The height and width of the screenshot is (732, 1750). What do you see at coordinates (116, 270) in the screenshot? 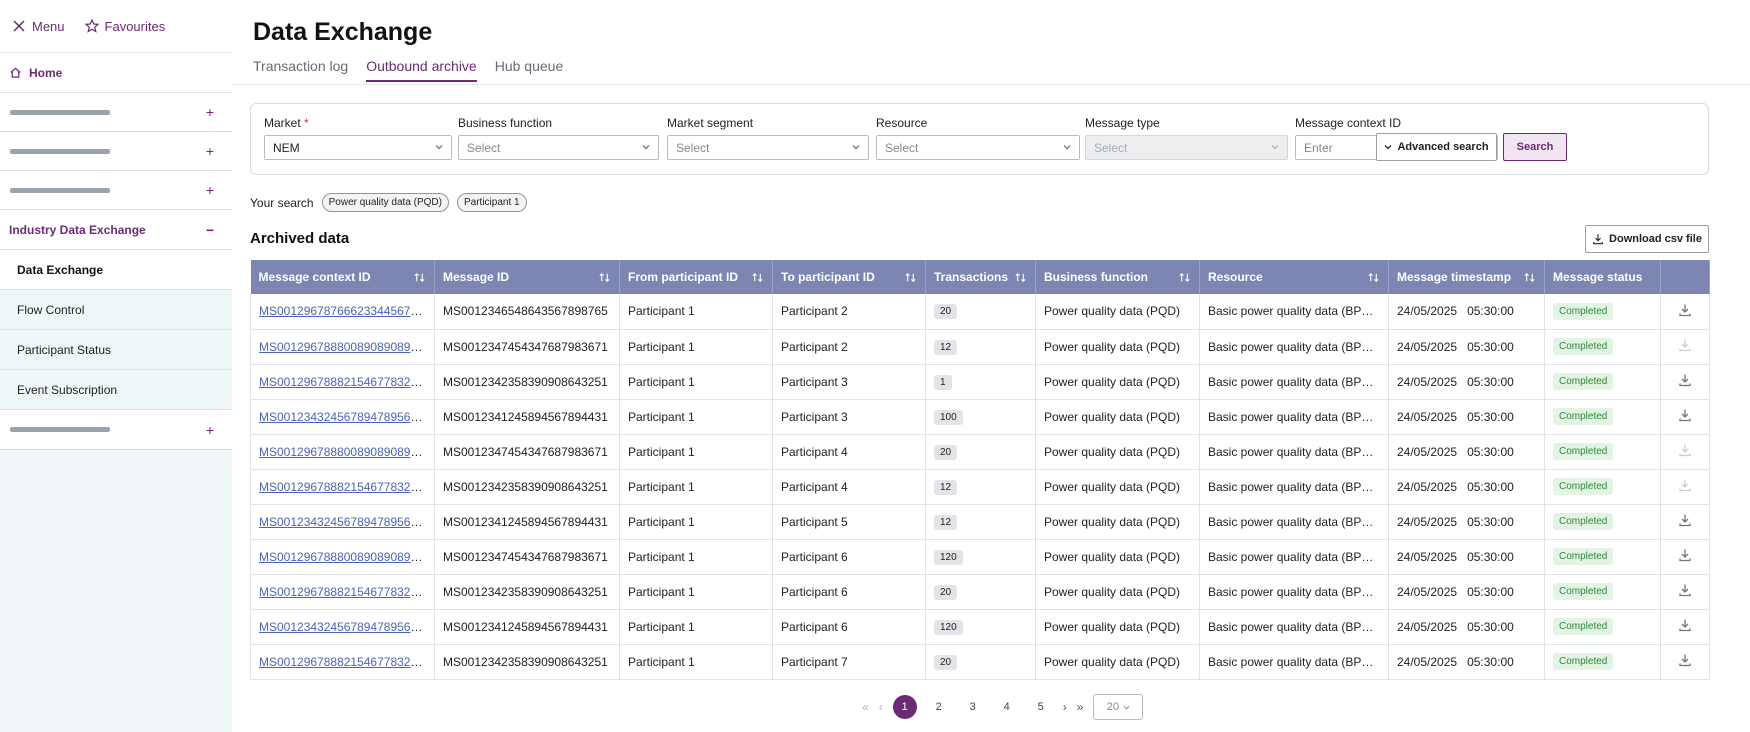
I see `sidebar-item-data-exchange: Data Exchange` at bounding box center [116, 270].